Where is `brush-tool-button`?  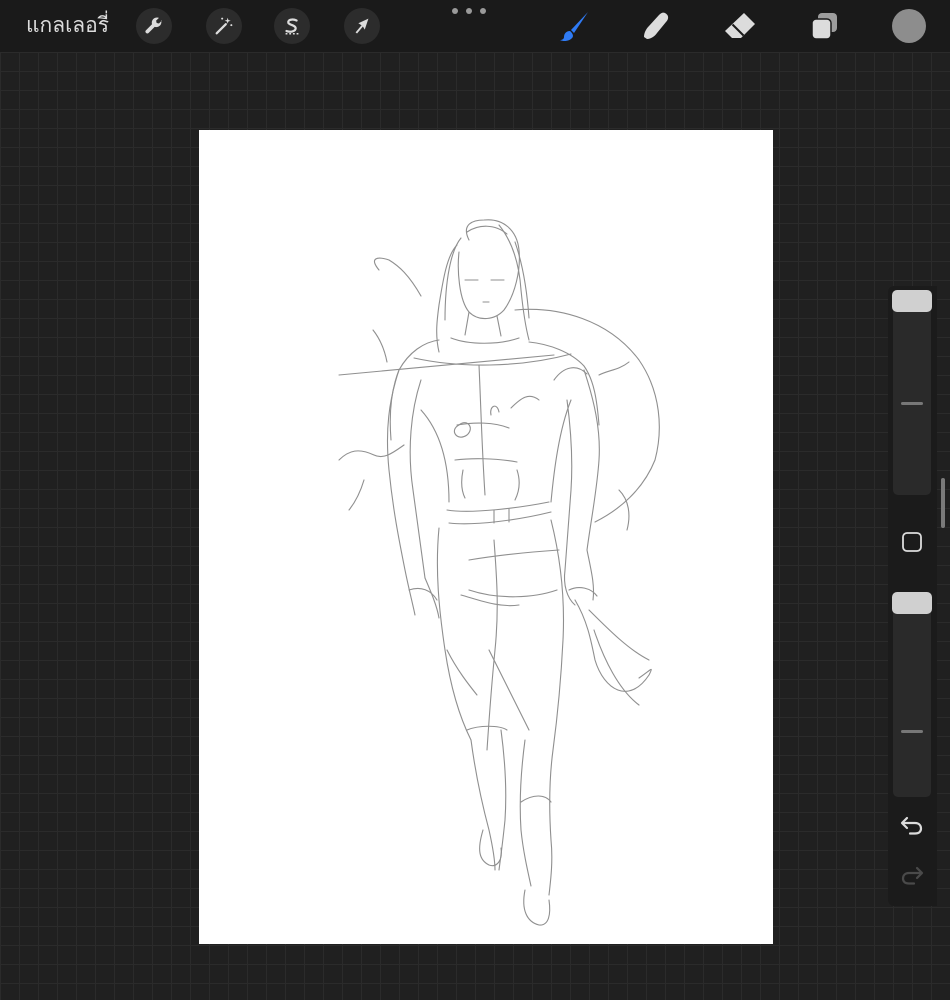
brush-tool-button is located at coordinates (574, 26).